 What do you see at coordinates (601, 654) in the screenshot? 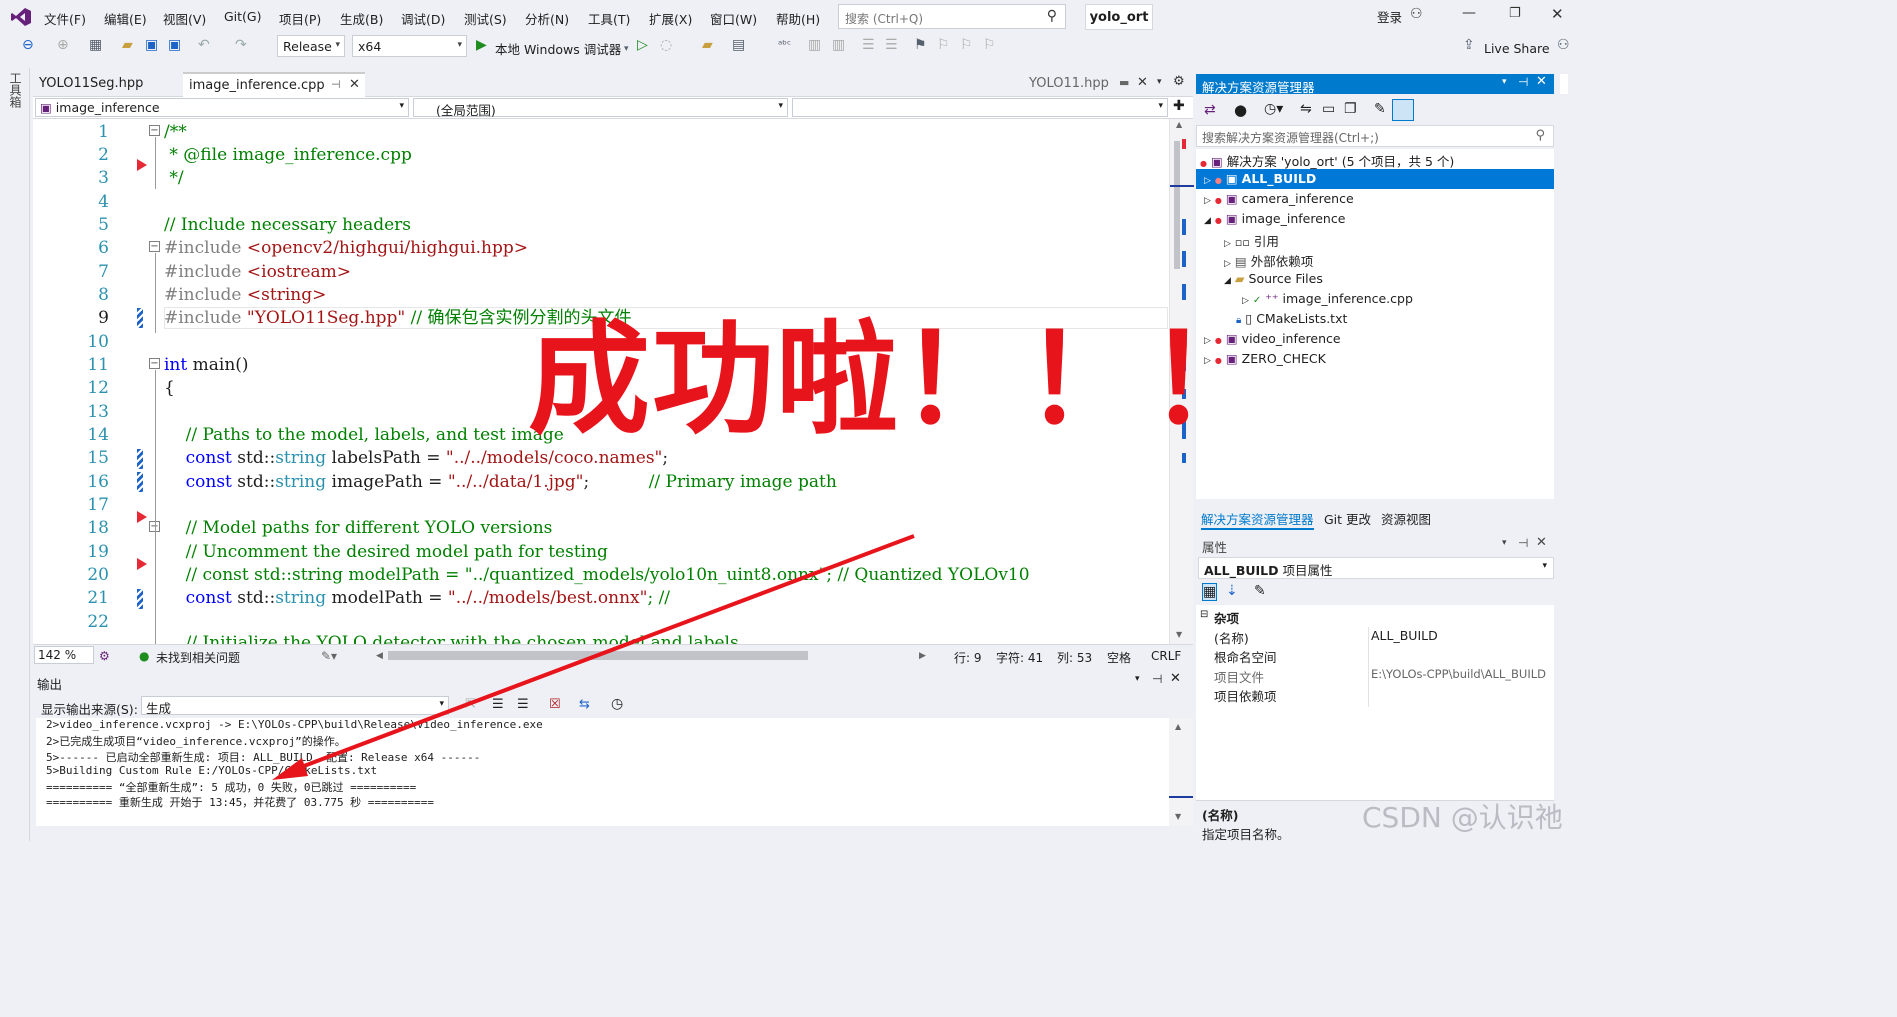
I see `arrow-shaft` at bounding box center [601, 654].